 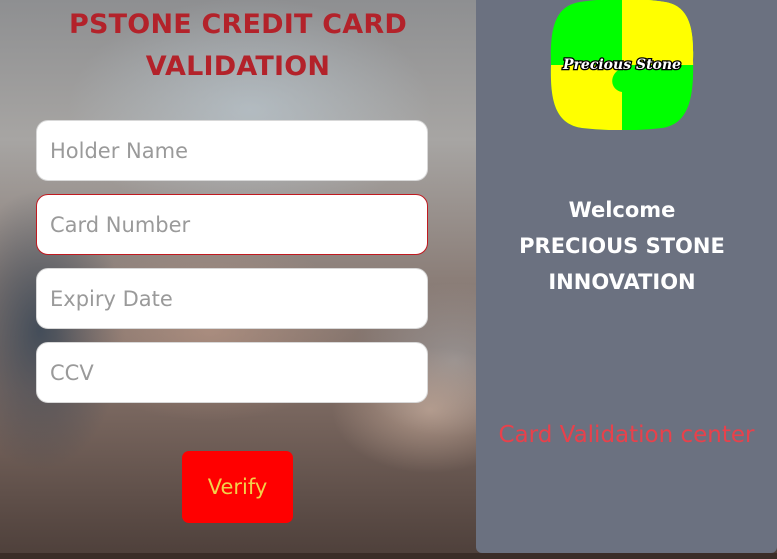 I want to click on logo-text: Precious Stone, so click(x=621, y=65).